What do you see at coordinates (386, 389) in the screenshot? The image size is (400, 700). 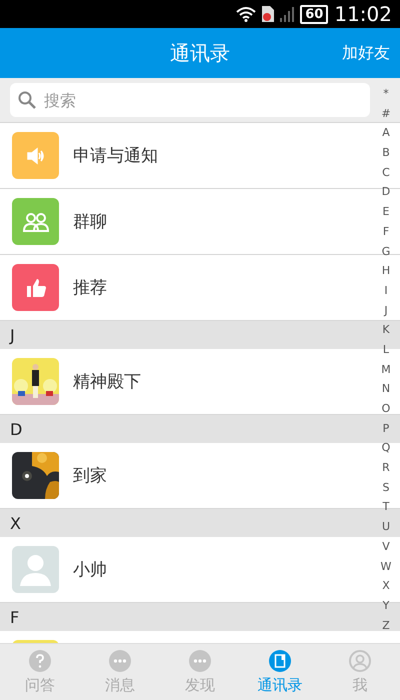 I see `index-letter: N` at bounding box center [386, 389].